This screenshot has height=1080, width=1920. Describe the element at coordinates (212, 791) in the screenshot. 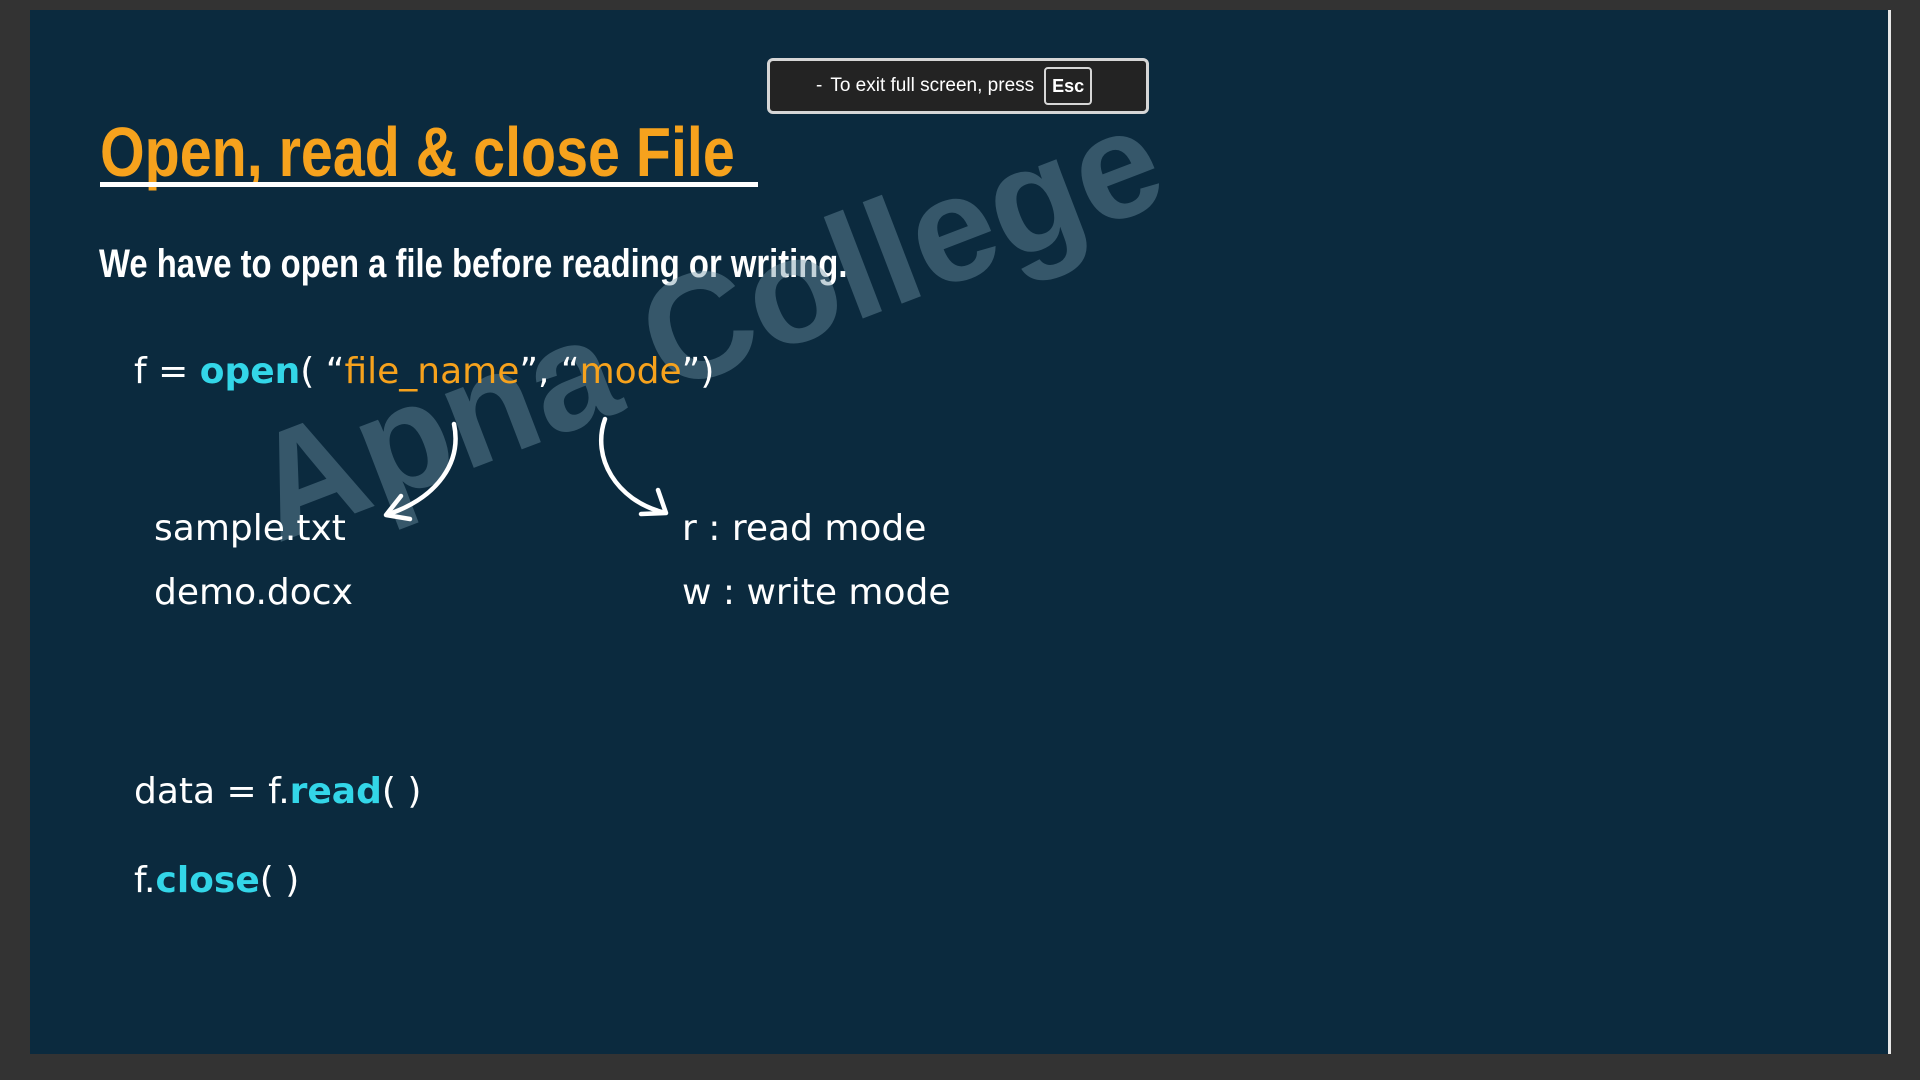

I see `read-lhs: data = f.` at that location.